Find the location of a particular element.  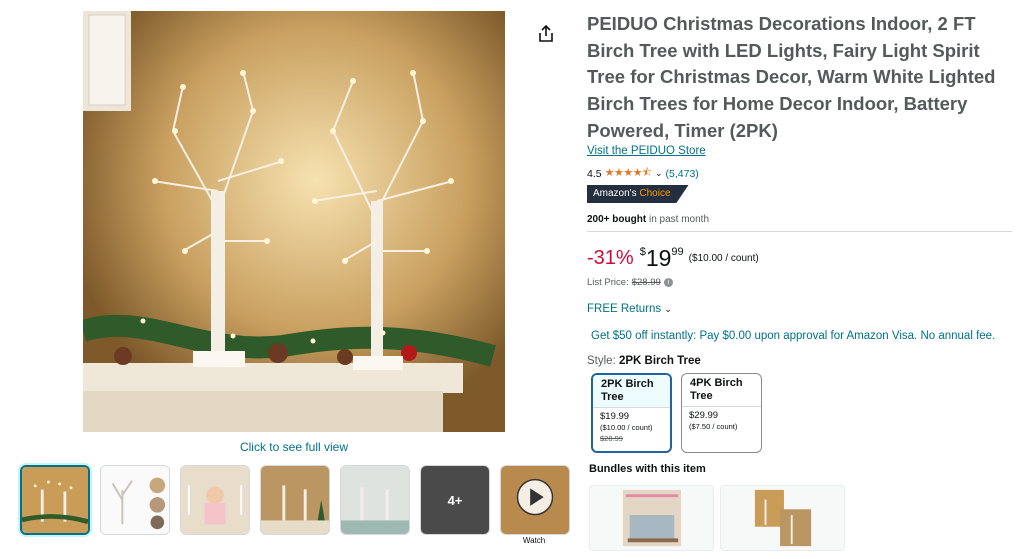

style-option-body: $19.99 ($10.00 / count) $28.99 is located at coordinates (631, 427).